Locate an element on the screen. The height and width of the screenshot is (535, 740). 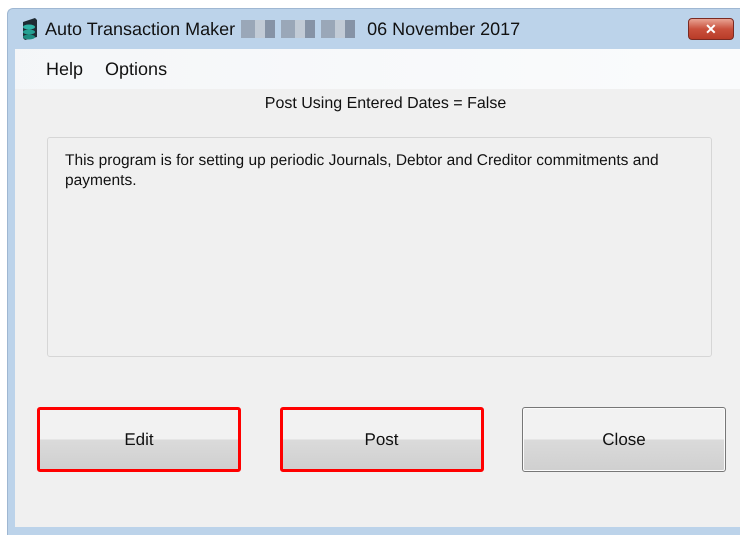
close-button: ✕ is located at coordinates (711, 29).